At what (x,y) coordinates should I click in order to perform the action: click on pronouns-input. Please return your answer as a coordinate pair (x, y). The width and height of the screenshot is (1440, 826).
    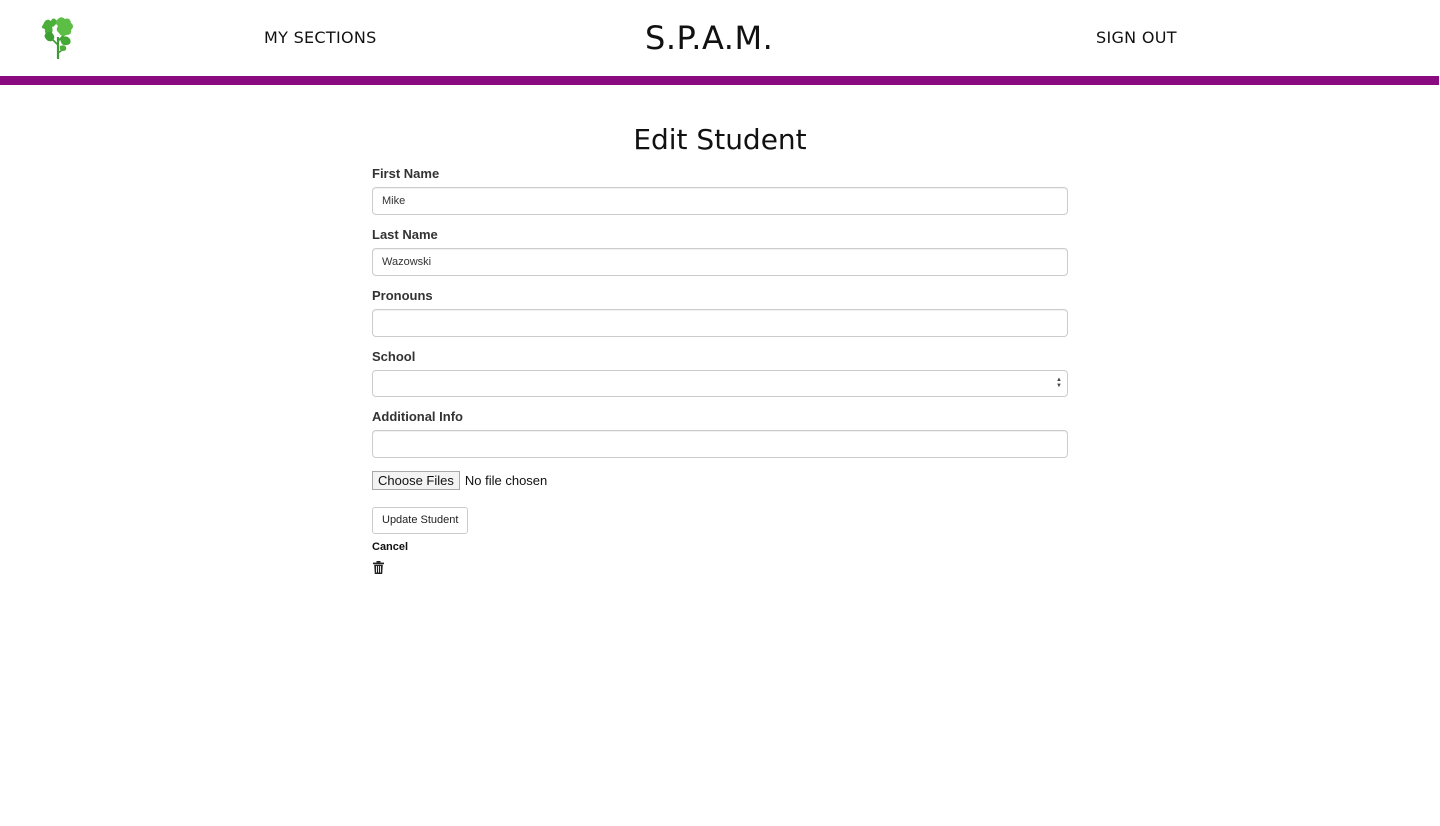
    Looking at the image, I should click on (720, 323).